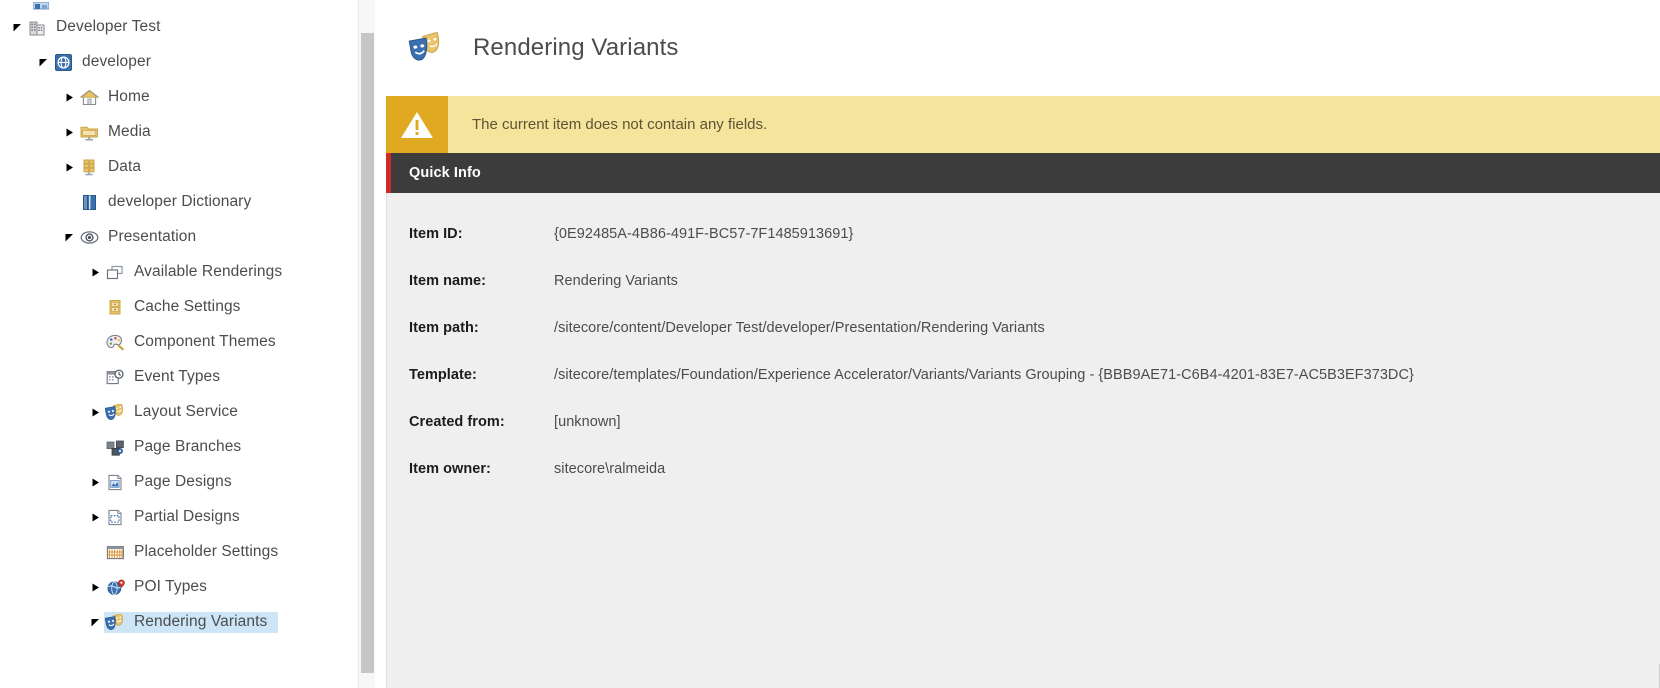 Image resolution: width=1660 pixels, height=688 pixels. I want to click on tree-item-poi-types: POI Types, so click(187, 587).